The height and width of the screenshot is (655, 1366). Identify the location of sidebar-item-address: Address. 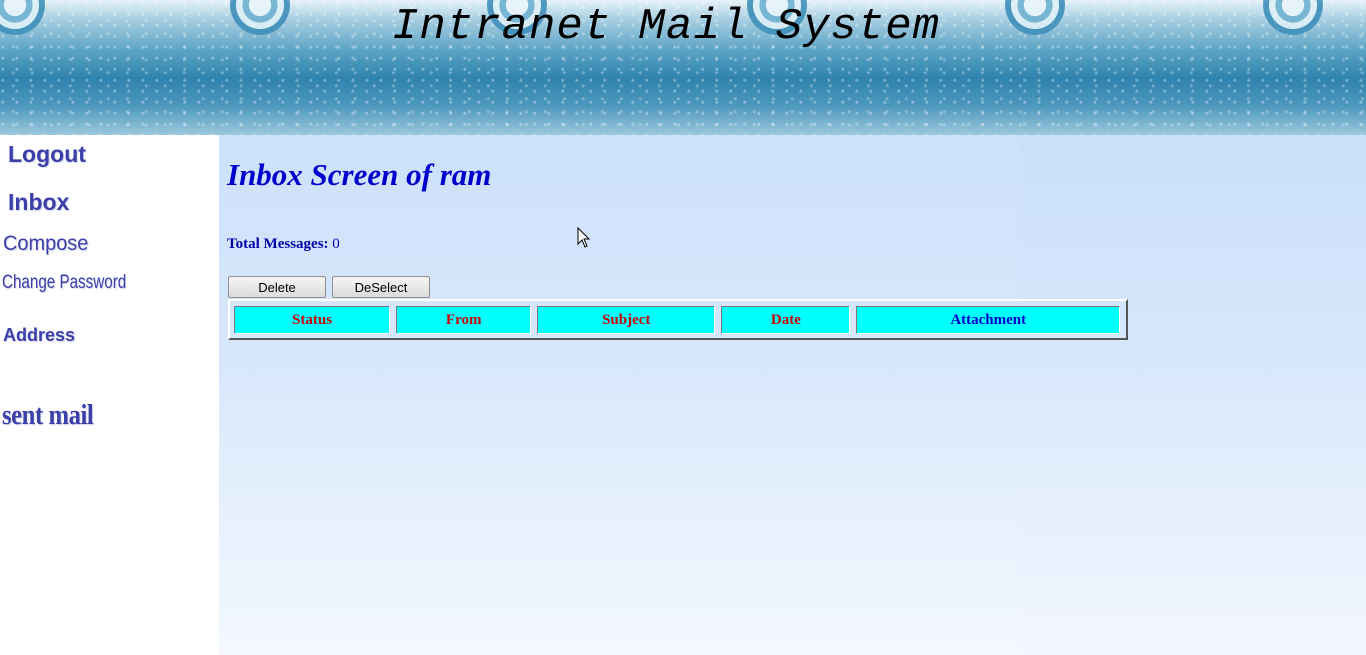
(39, 335).